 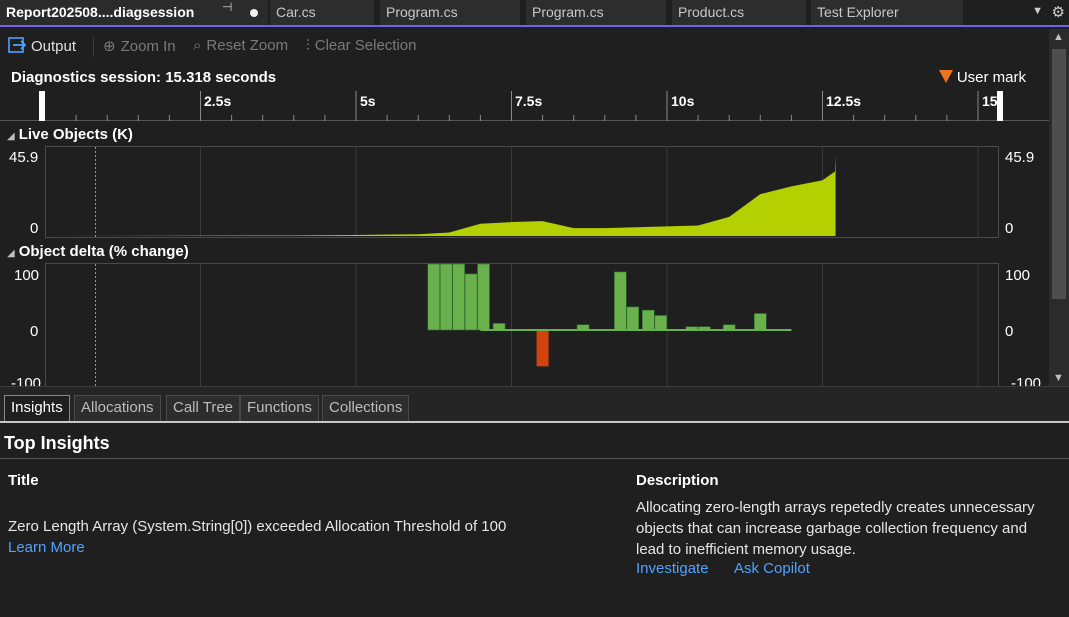 I want to click on tab-label: Insights, so click(x=37, y=407).